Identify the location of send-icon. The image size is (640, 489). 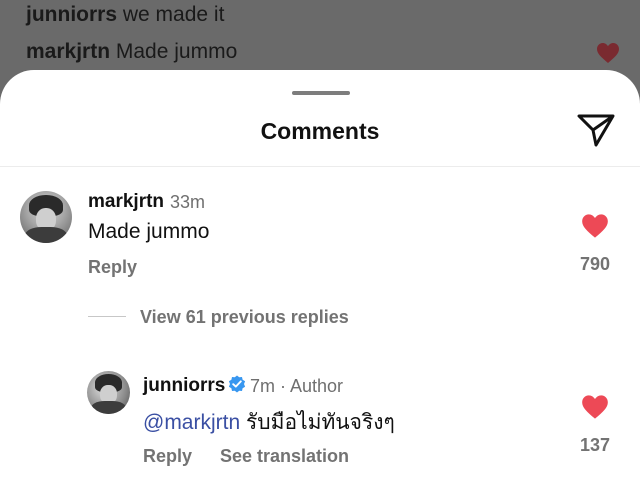
(596, 130).